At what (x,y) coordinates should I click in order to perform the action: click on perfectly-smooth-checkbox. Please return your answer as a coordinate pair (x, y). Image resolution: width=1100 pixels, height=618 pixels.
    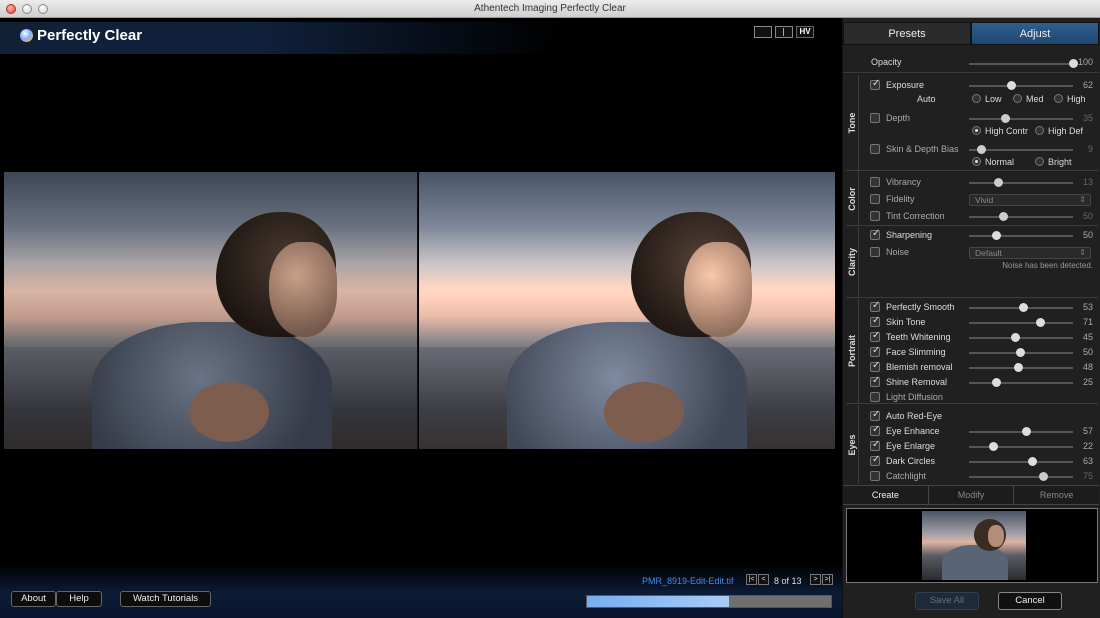
    Looking at the image, I should click on (875, 306).